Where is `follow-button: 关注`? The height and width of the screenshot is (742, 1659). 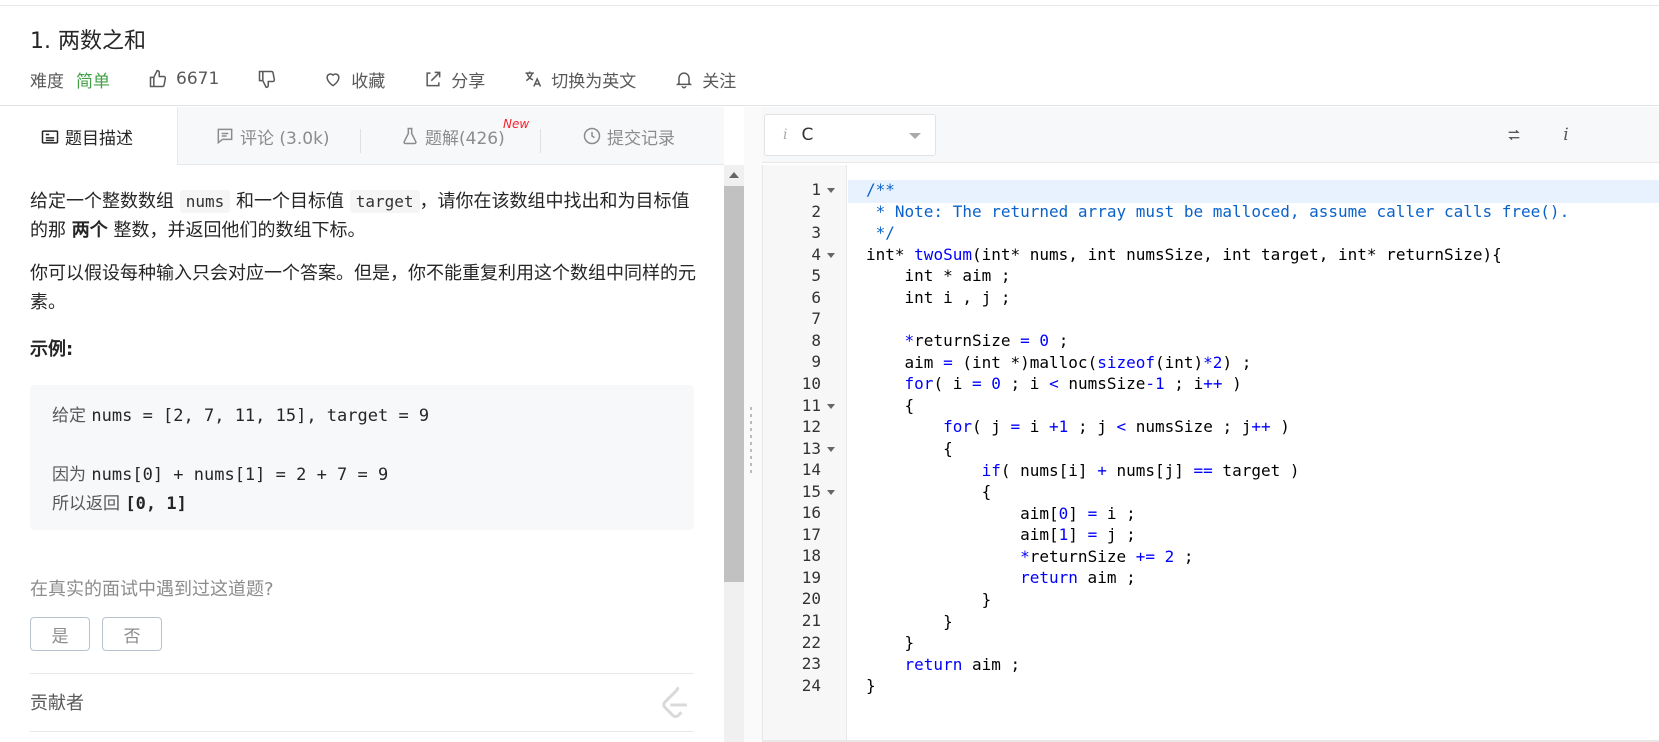 follow-button: 关注 is located at coordinates (705, 79).